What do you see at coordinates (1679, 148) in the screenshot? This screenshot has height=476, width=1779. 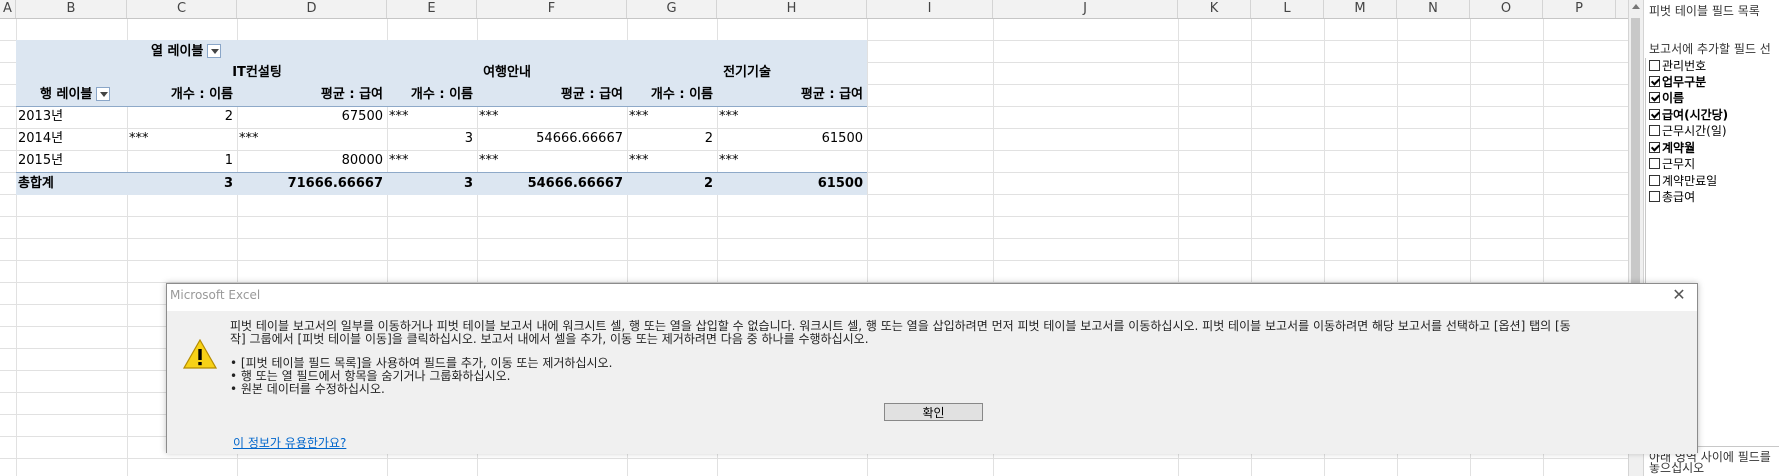 I see `field-label: 계약월` at bounding box center [1679, 148].